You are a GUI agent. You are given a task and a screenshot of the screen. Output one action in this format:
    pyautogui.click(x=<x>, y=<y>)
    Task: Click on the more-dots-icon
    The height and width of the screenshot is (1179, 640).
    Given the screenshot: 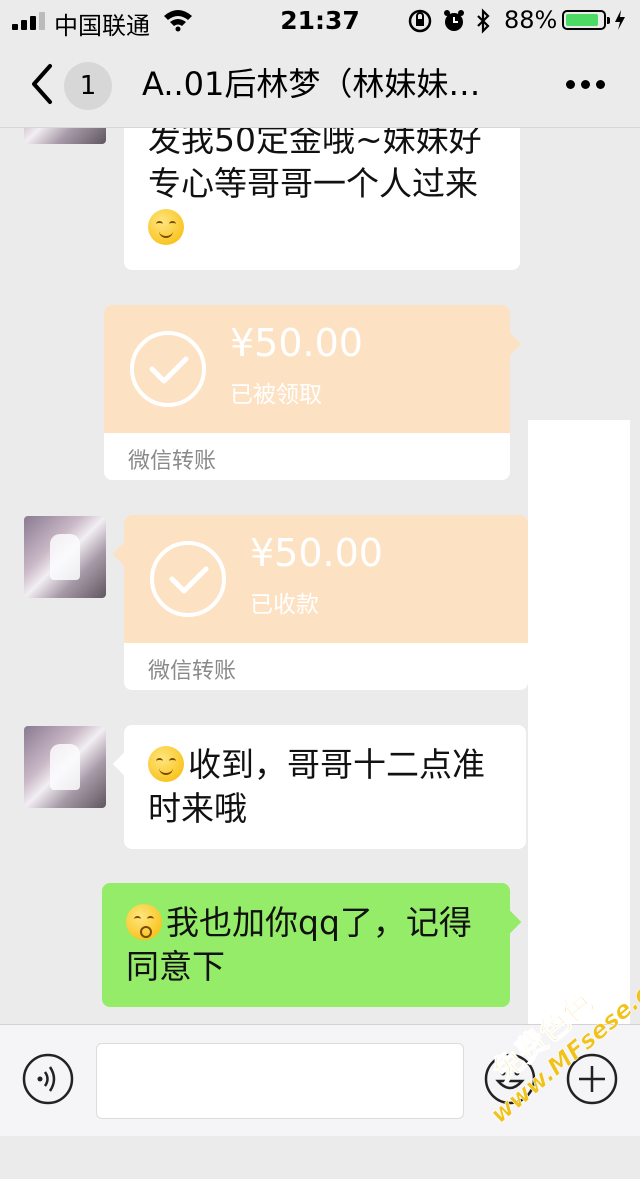 What is the action you would take?
    pyautogui.click(x=586, y=85)
    